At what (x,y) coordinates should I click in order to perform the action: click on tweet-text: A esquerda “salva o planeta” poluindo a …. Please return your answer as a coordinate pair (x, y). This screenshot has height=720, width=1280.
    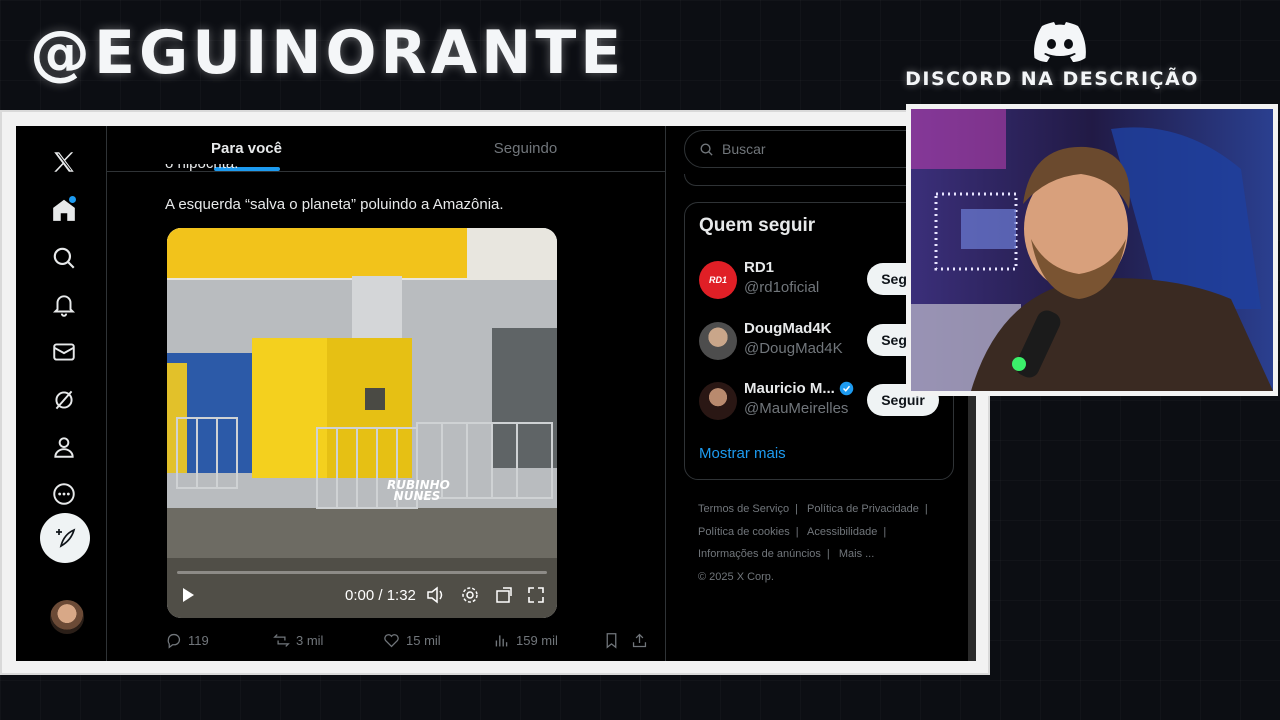
    Looking at the image, I should click on (334, 204).